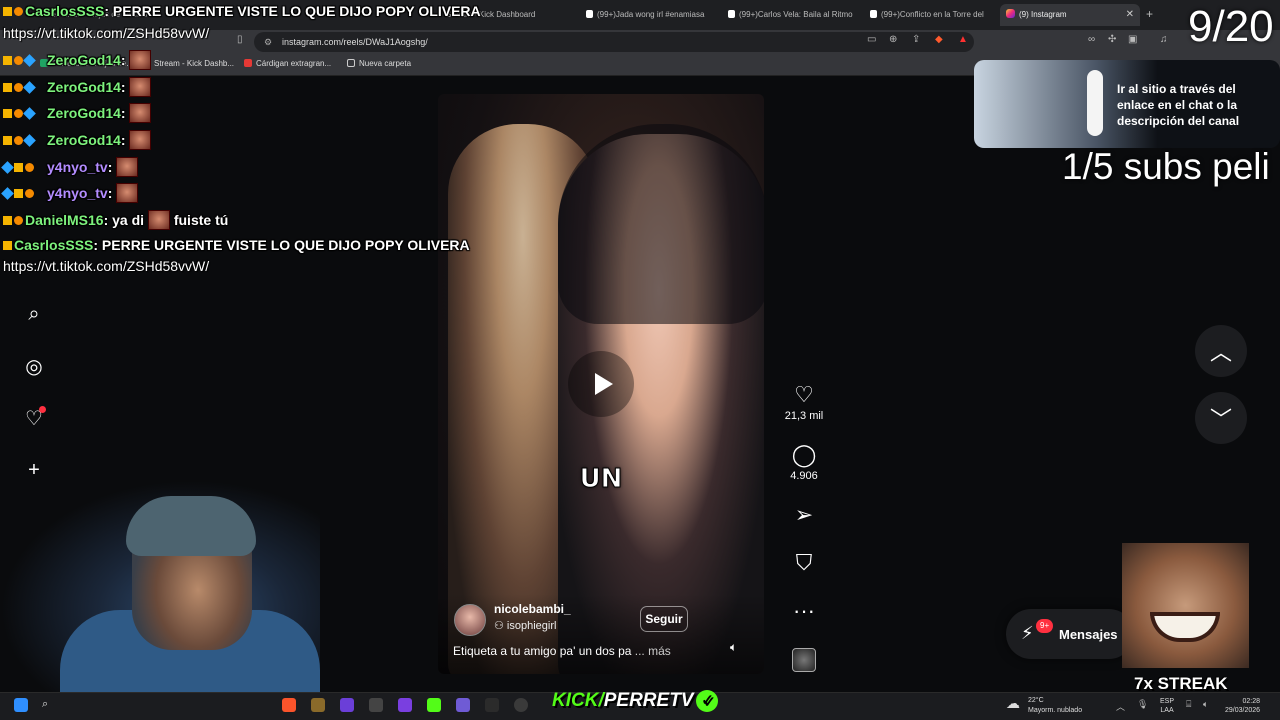 The width and height of the screenshot is (1280, 720). Describe the element at coordinates (1095, 103) in the screenshot. I see `alert-scroll-handle` at that location.